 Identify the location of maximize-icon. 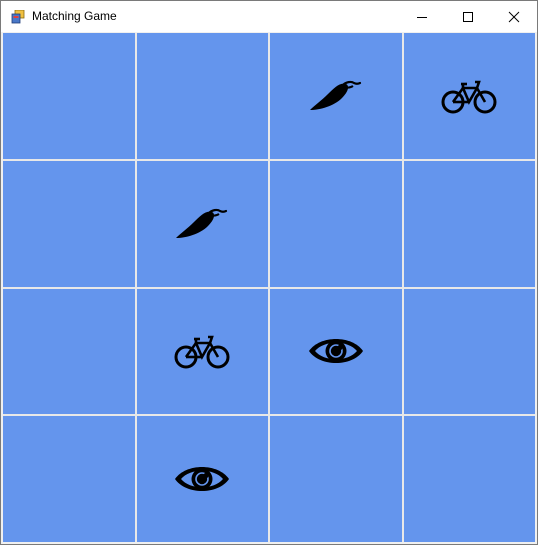
(468, 17).